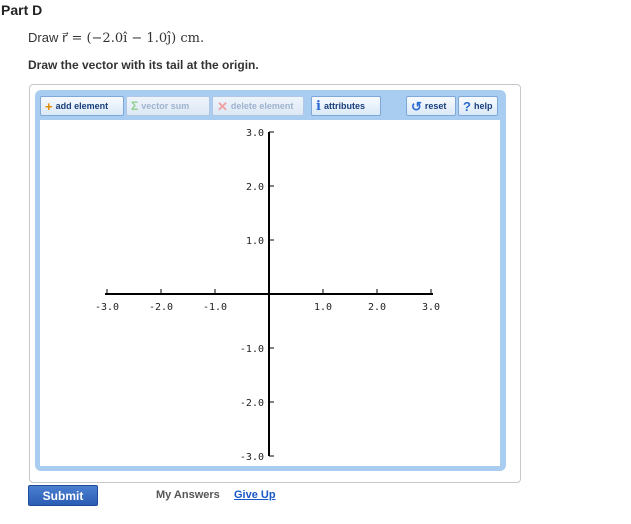  What do you see at coordinates (255, 495) in the screenshot?
I see `give-up-link: Give Up` at bounding box center [255, 495].